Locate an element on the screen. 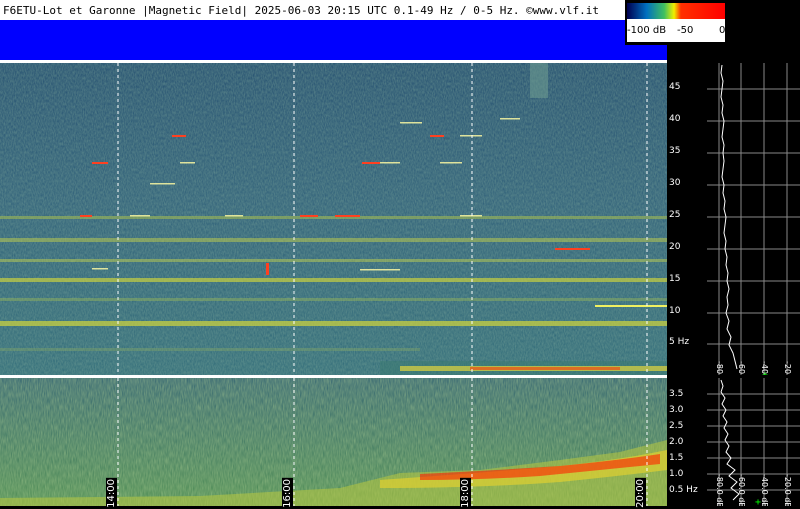 The width and height of the screenshot is (800, 509). db-label-20-low: -20.0 dB is located at coordinates (787, 490).